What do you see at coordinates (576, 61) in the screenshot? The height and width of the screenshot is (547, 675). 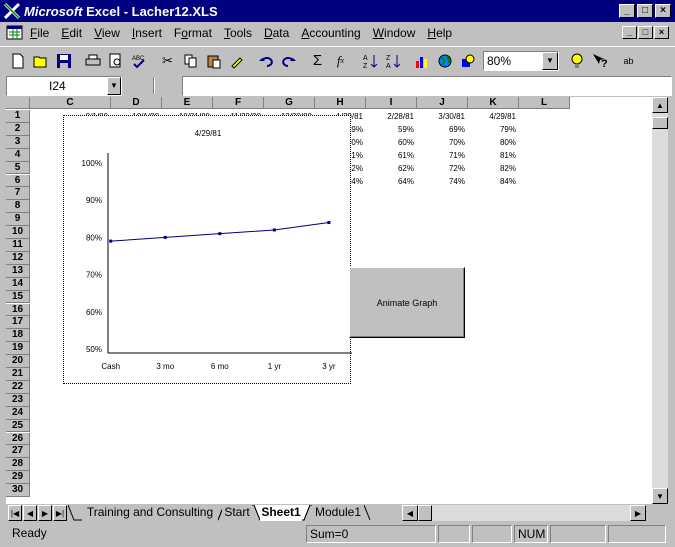 I see `tipwizard-icon` at bounding box center [576, 61].